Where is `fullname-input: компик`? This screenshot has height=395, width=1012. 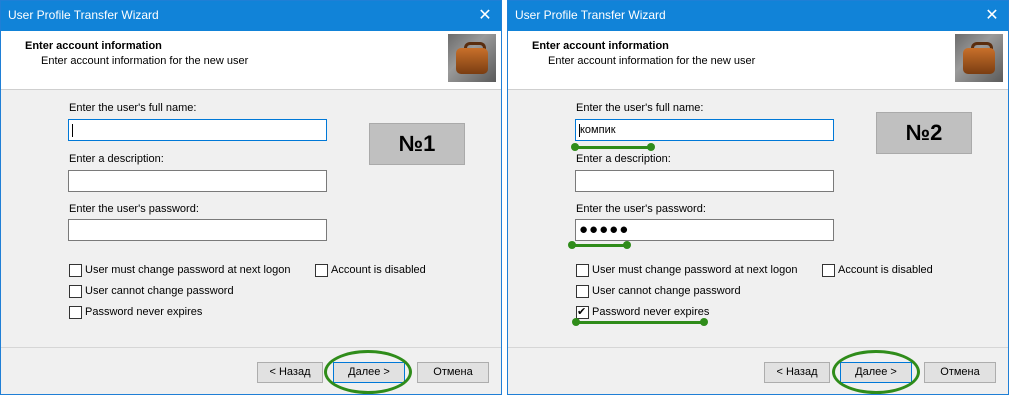 fullname-input: компик is located at coordinates (704, 130).